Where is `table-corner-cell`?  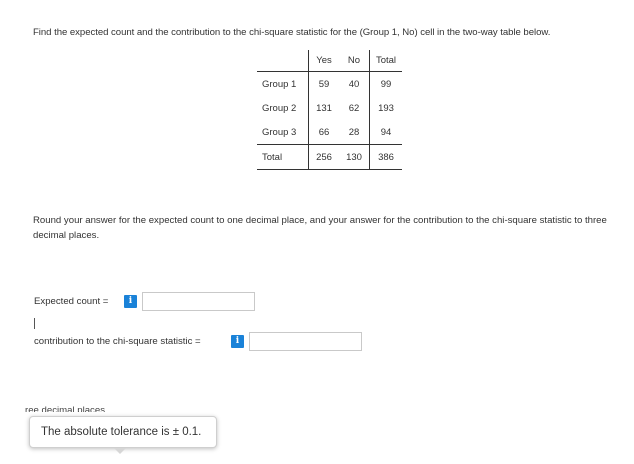
table-corner-cell is located at coordinates (283, 61).